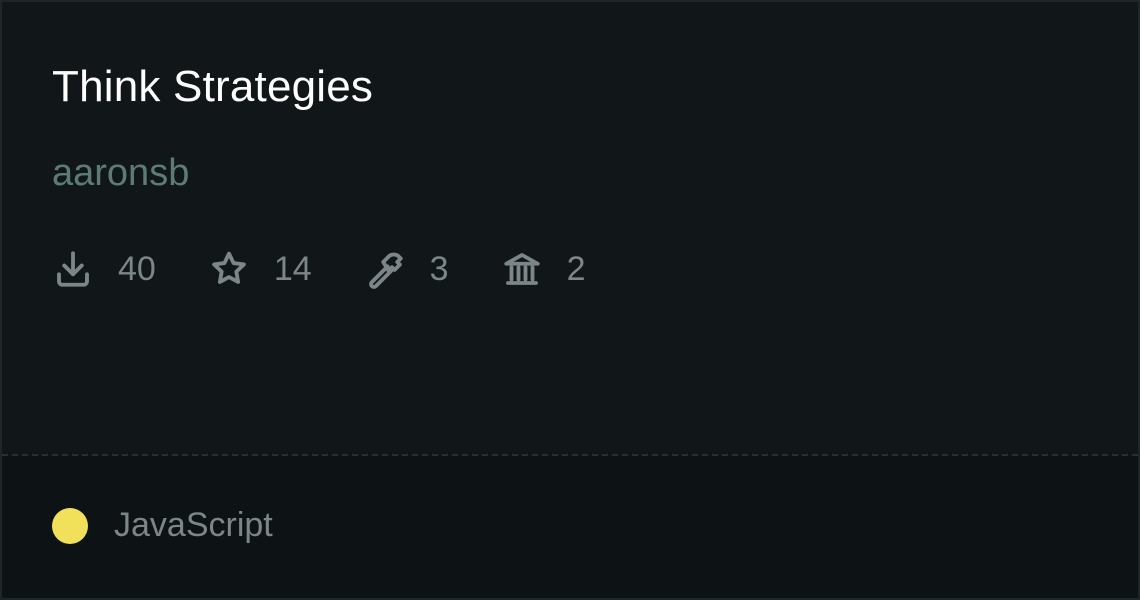  Describe the element at coordinates (385, 269) in the screenshot. I see `hammer-icon` at that location.